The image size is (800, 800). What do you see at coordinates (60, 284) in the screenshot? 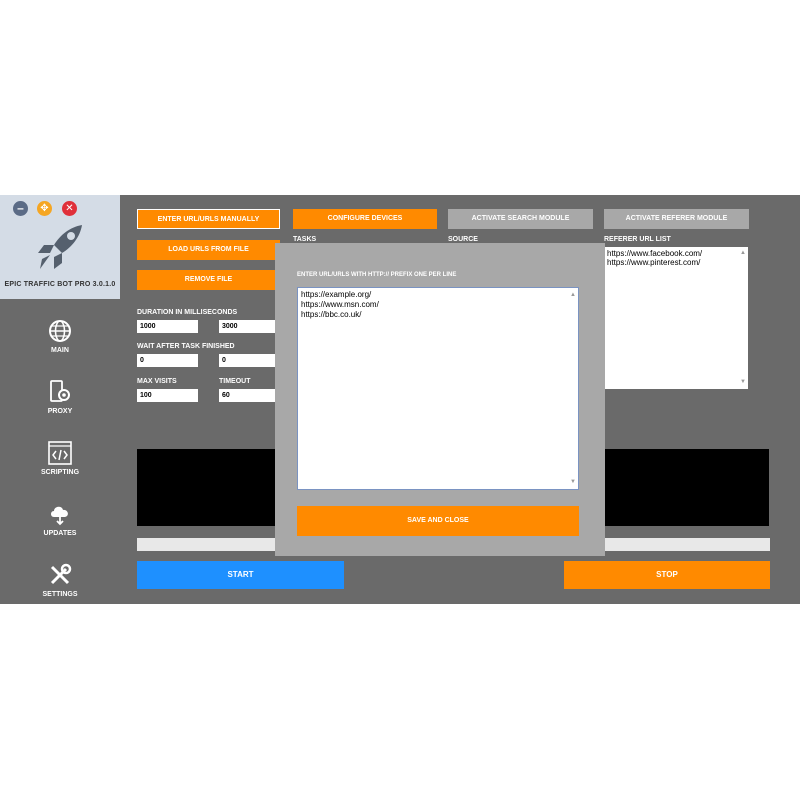
I see `app-title: EPIC TRAFFIC BOT PRO 3.0.1.0` at bounding box center [60, 284].